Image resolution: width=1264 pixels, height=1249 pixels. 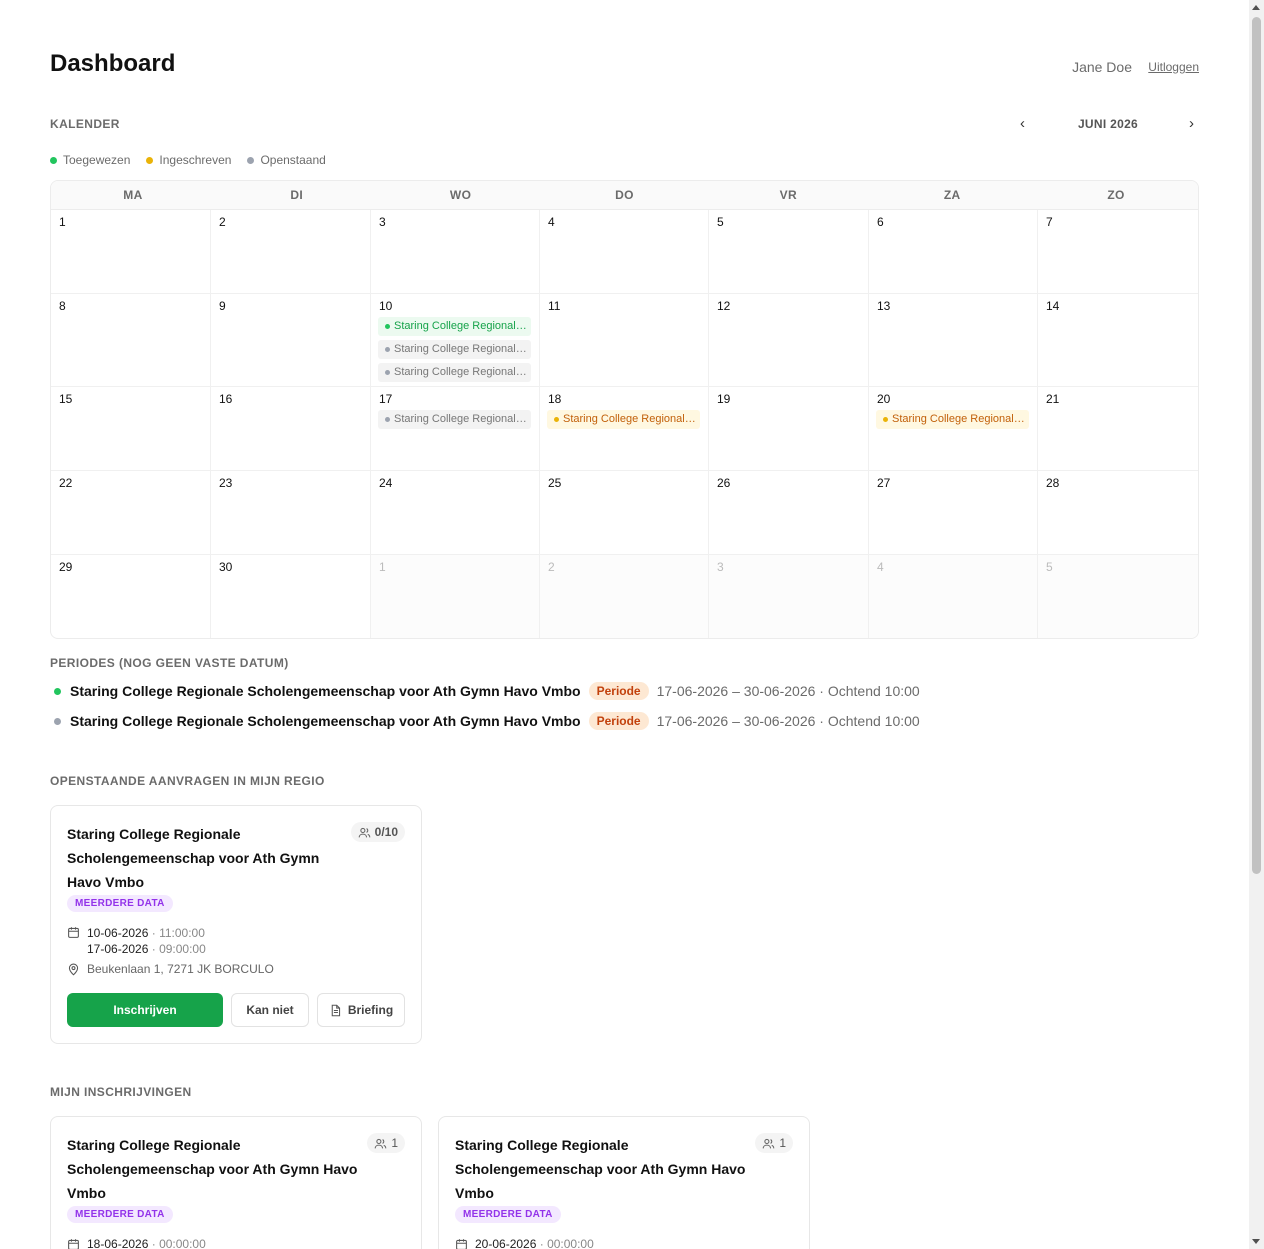 What do you see at coordinates (1191, 123) in the screenshot?
I see `chevron-right-icon: ›` at bounding box center [1191, 123].